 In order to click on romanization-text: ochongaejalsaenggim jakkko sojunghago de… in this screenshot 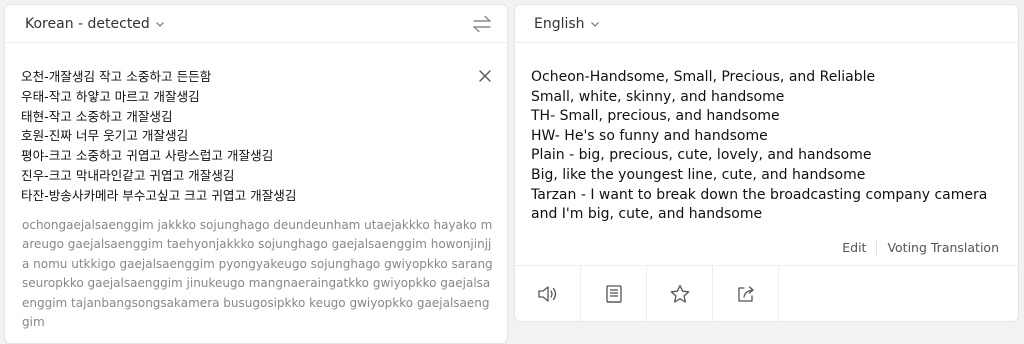, I will do `click(257, 274)`.